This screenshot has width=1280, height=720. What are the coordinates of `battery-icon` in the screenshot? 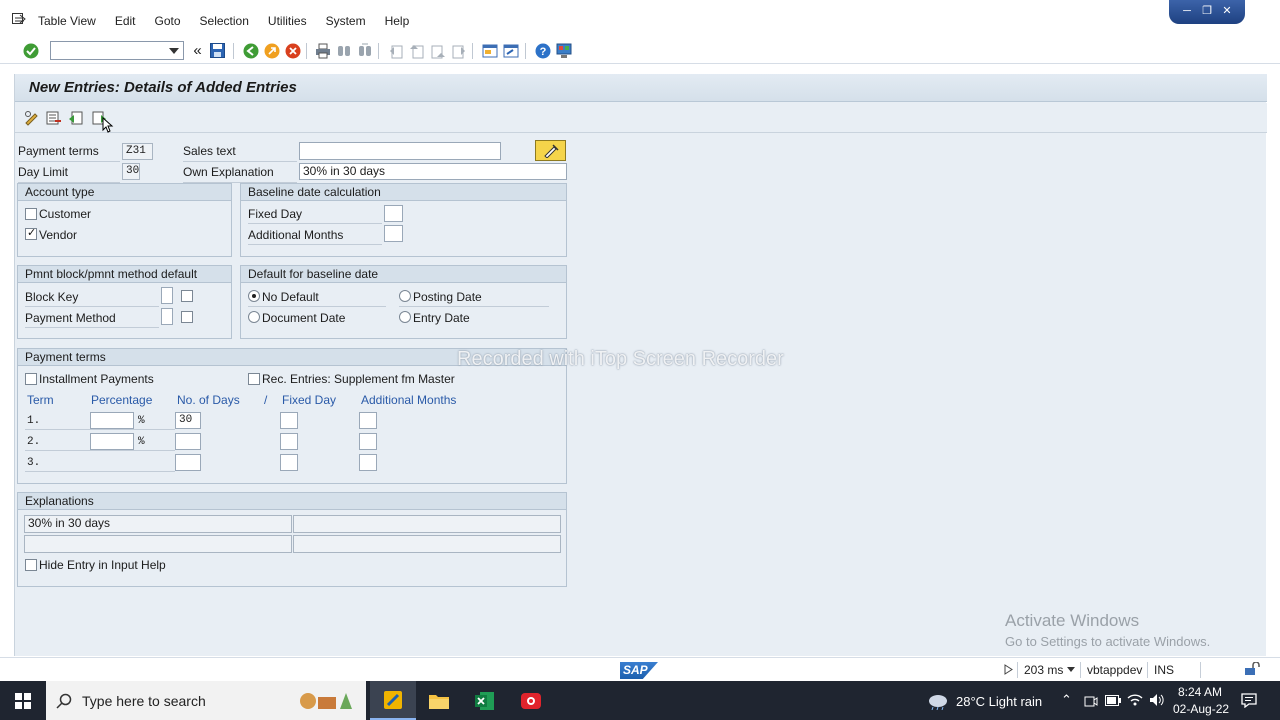 It's located at (1113, 700).